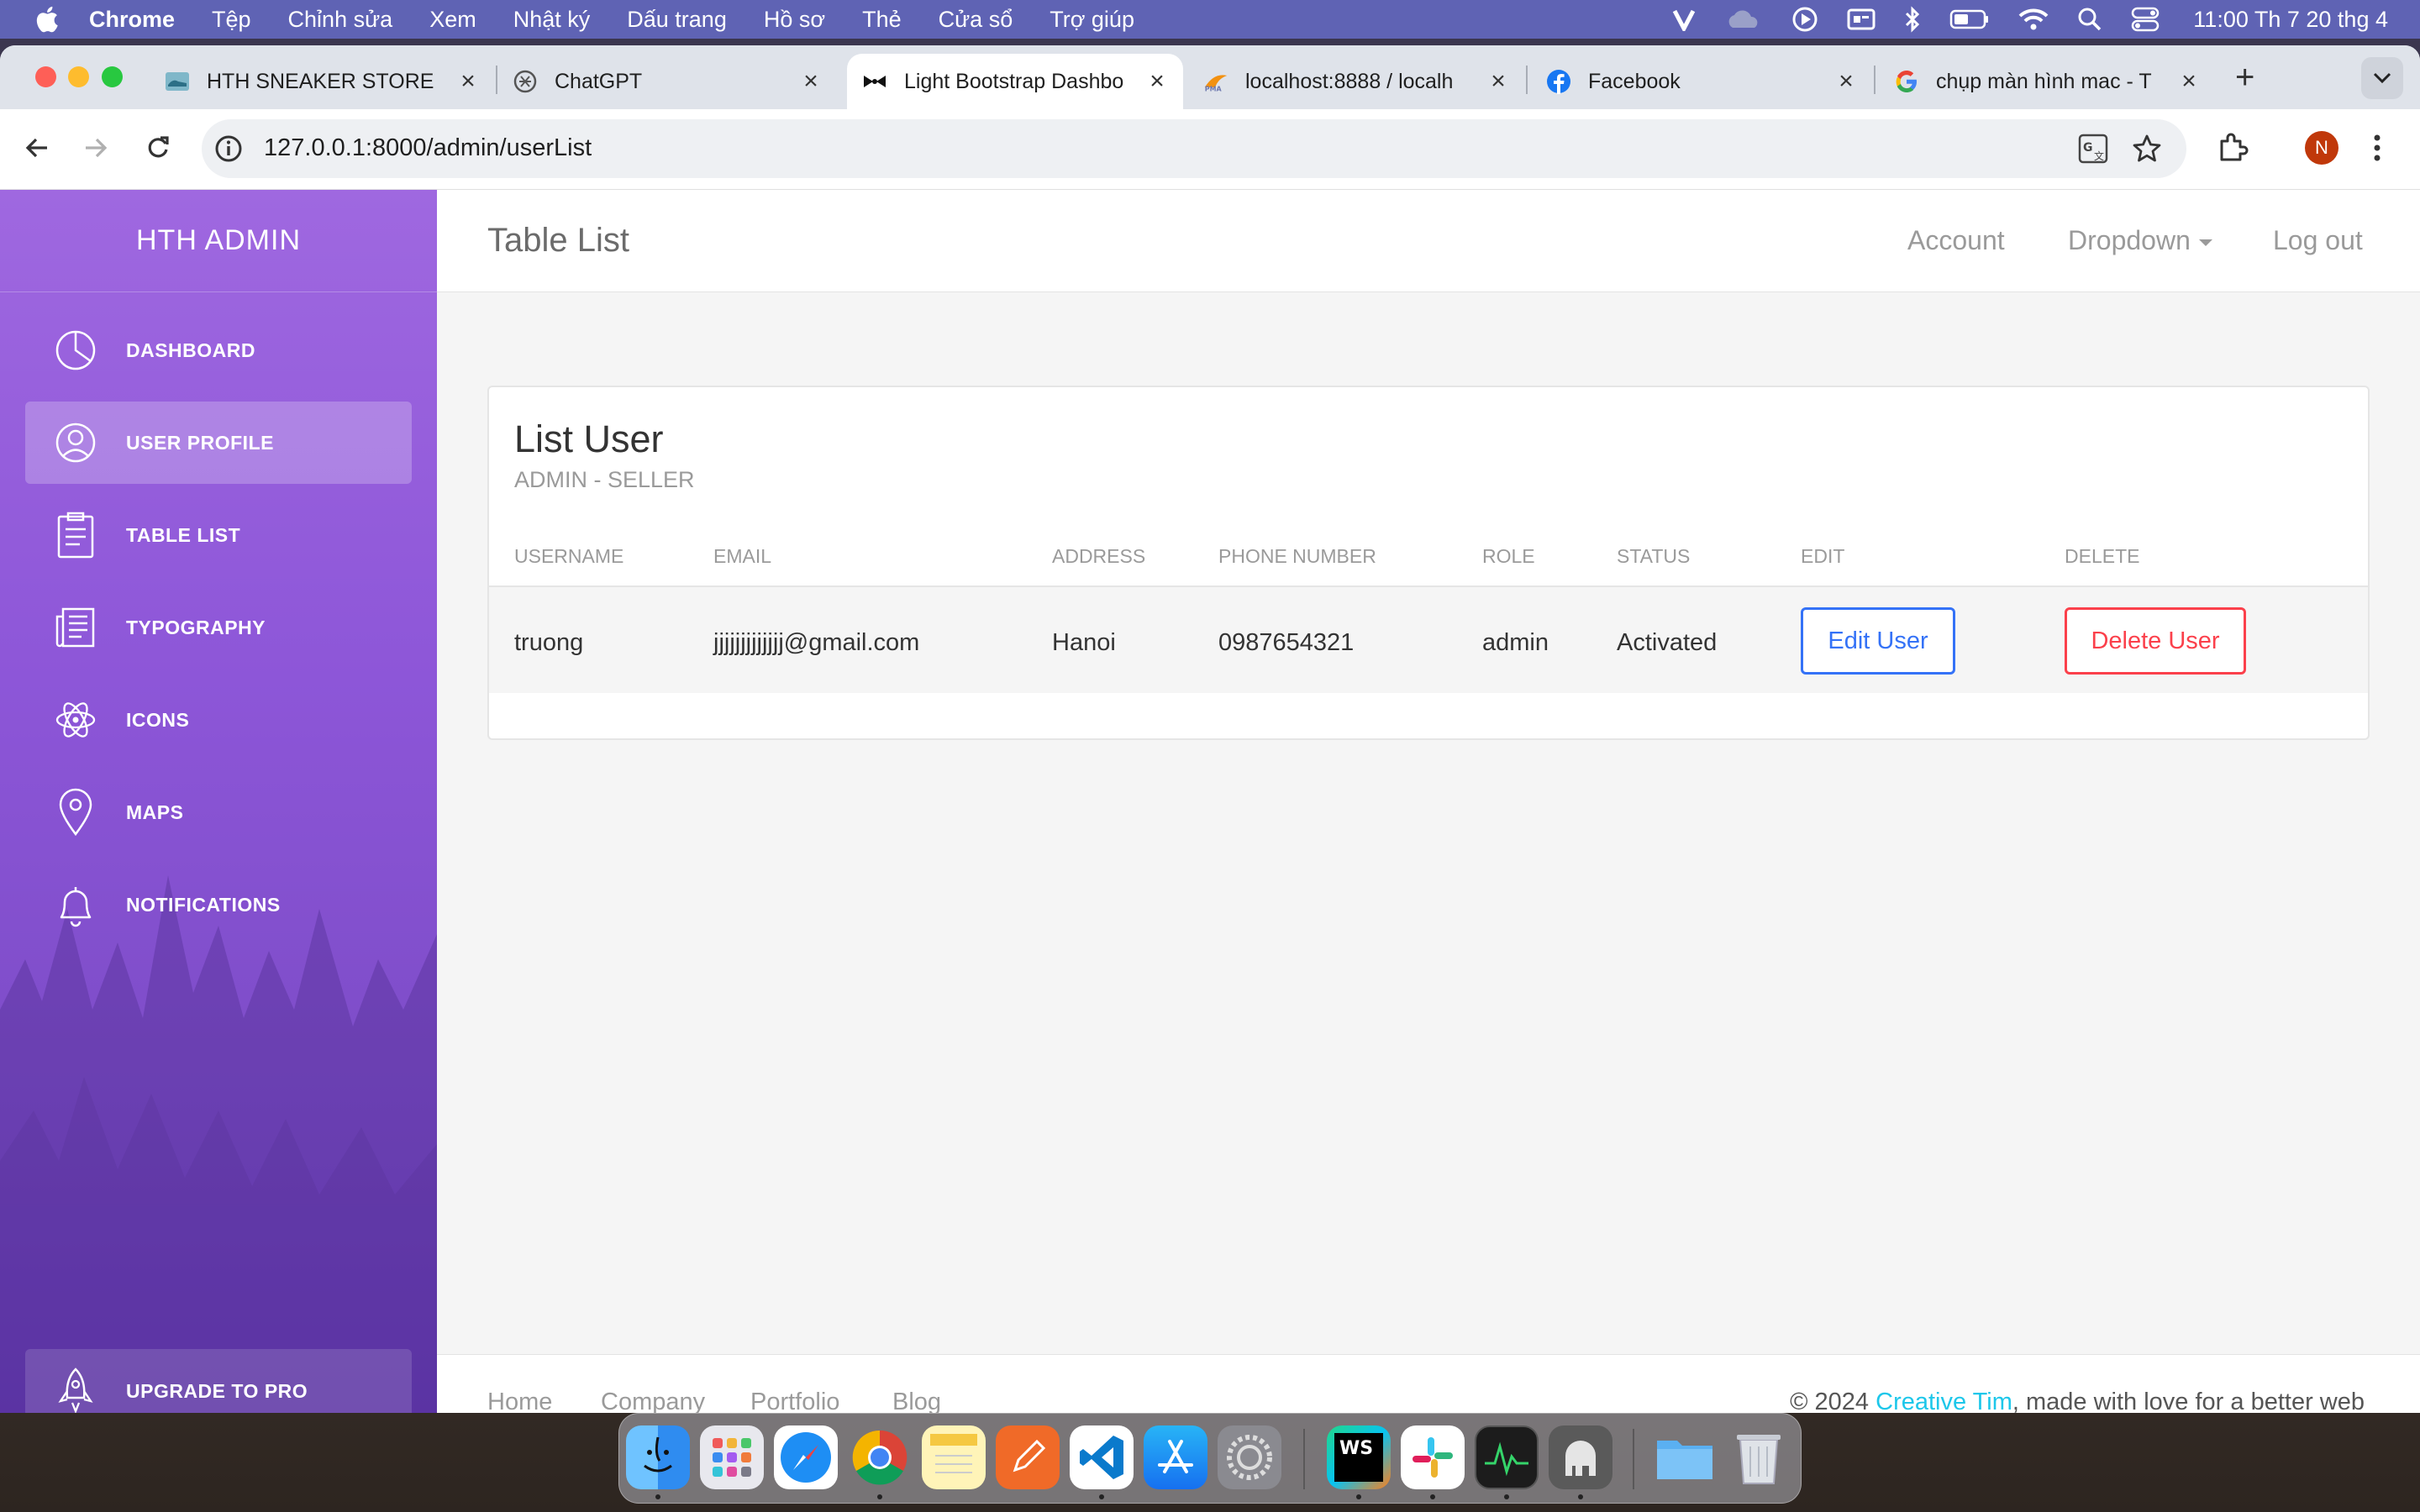 This screenshot has height=1512, width=2420. I want to click on sidebar-item-dashboard: DASHBOARD, so click(218, 350).